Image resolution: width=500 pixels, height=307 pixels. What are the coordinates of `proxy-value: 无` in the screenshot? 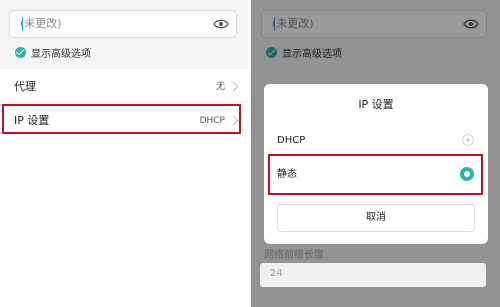 It's located at (220, 87).